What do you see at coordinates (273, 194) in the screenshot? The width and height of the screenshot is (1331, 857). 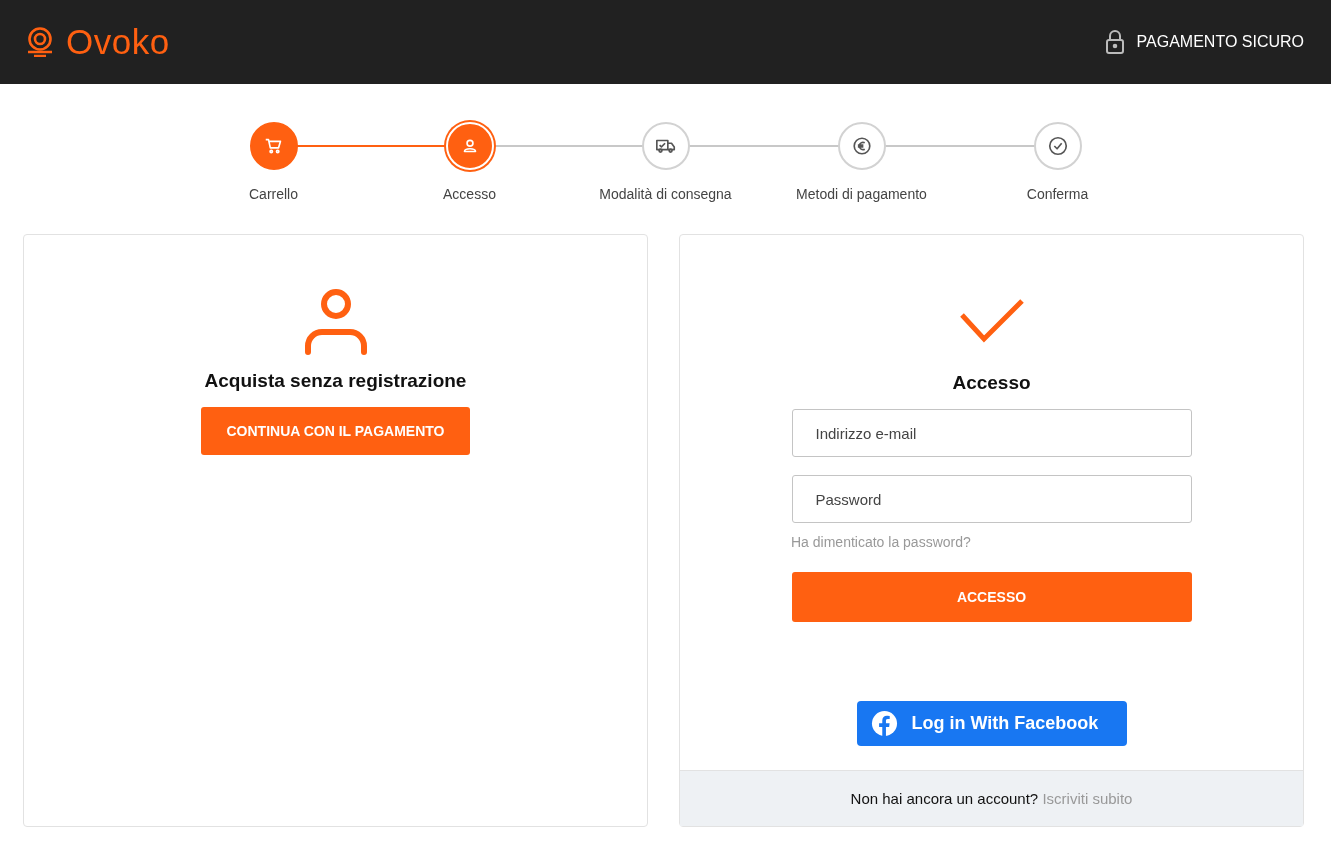 I see `step-label: Carrello` at bounding box center [273, 194].